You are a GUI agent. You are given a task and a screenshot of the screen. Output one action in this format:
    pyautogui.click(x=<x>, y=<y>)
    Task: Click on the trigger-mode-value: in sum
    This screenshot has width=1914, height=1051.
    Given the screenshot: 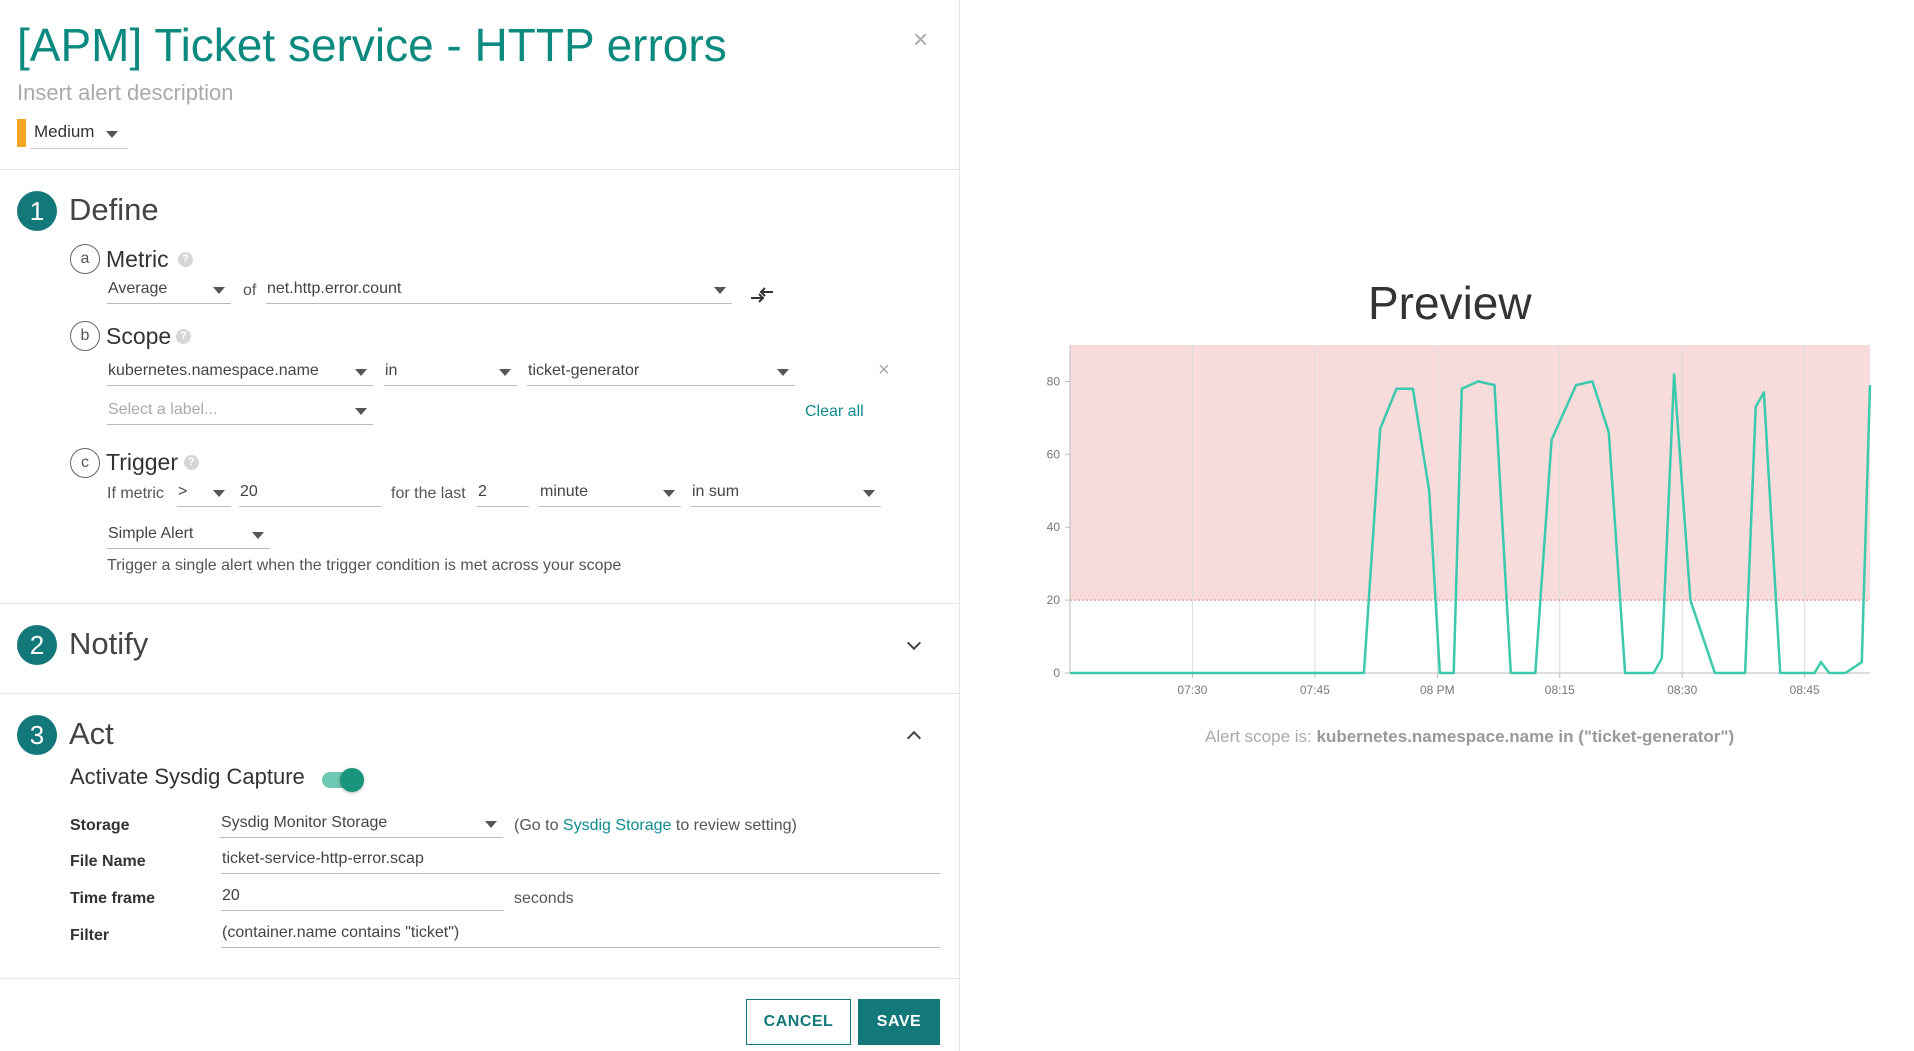 What is the action you would take?
    pyautogui.click(x=716, y=491)
    